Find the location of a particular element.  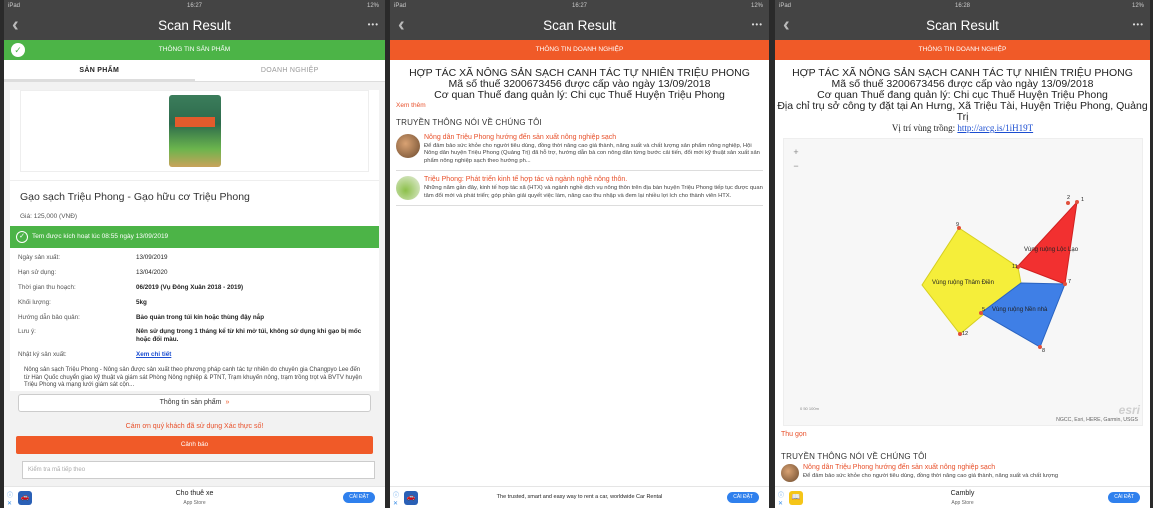

see-more-link: Xem thêm is located at coordinates (579, 105).